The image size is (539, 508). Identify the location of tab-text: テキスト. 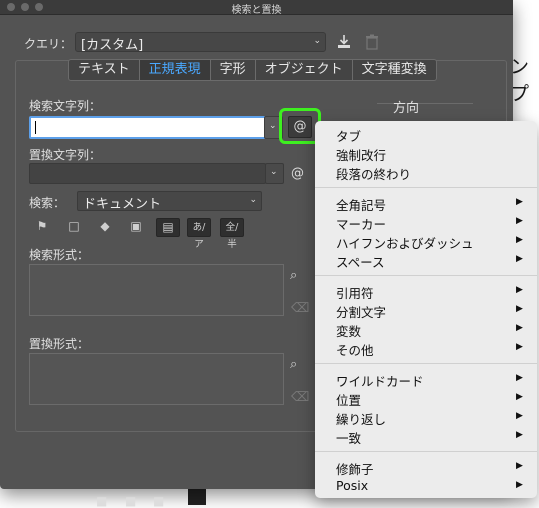
(104, 70).